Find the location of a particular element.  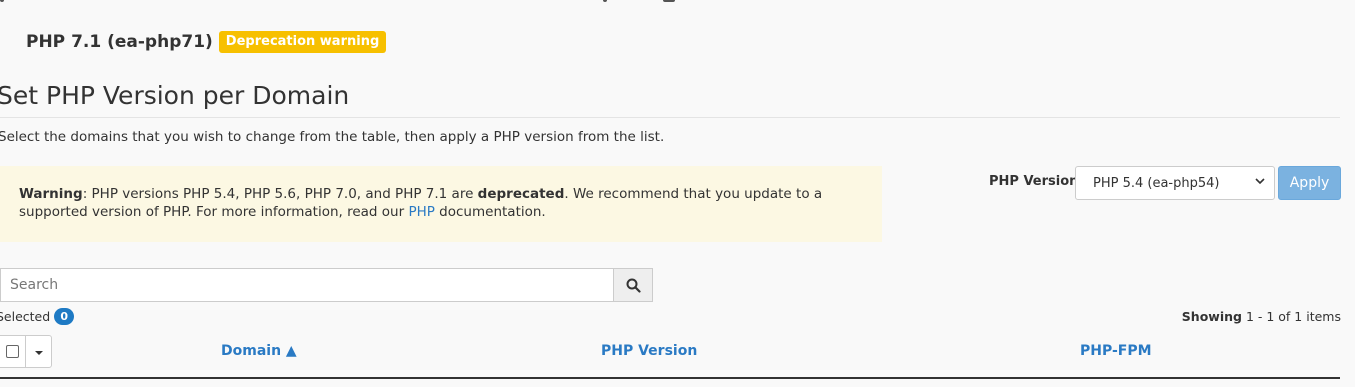

php-version-select: PHP 5.4 (ea-php54) is located at coordinates (1175, 183).